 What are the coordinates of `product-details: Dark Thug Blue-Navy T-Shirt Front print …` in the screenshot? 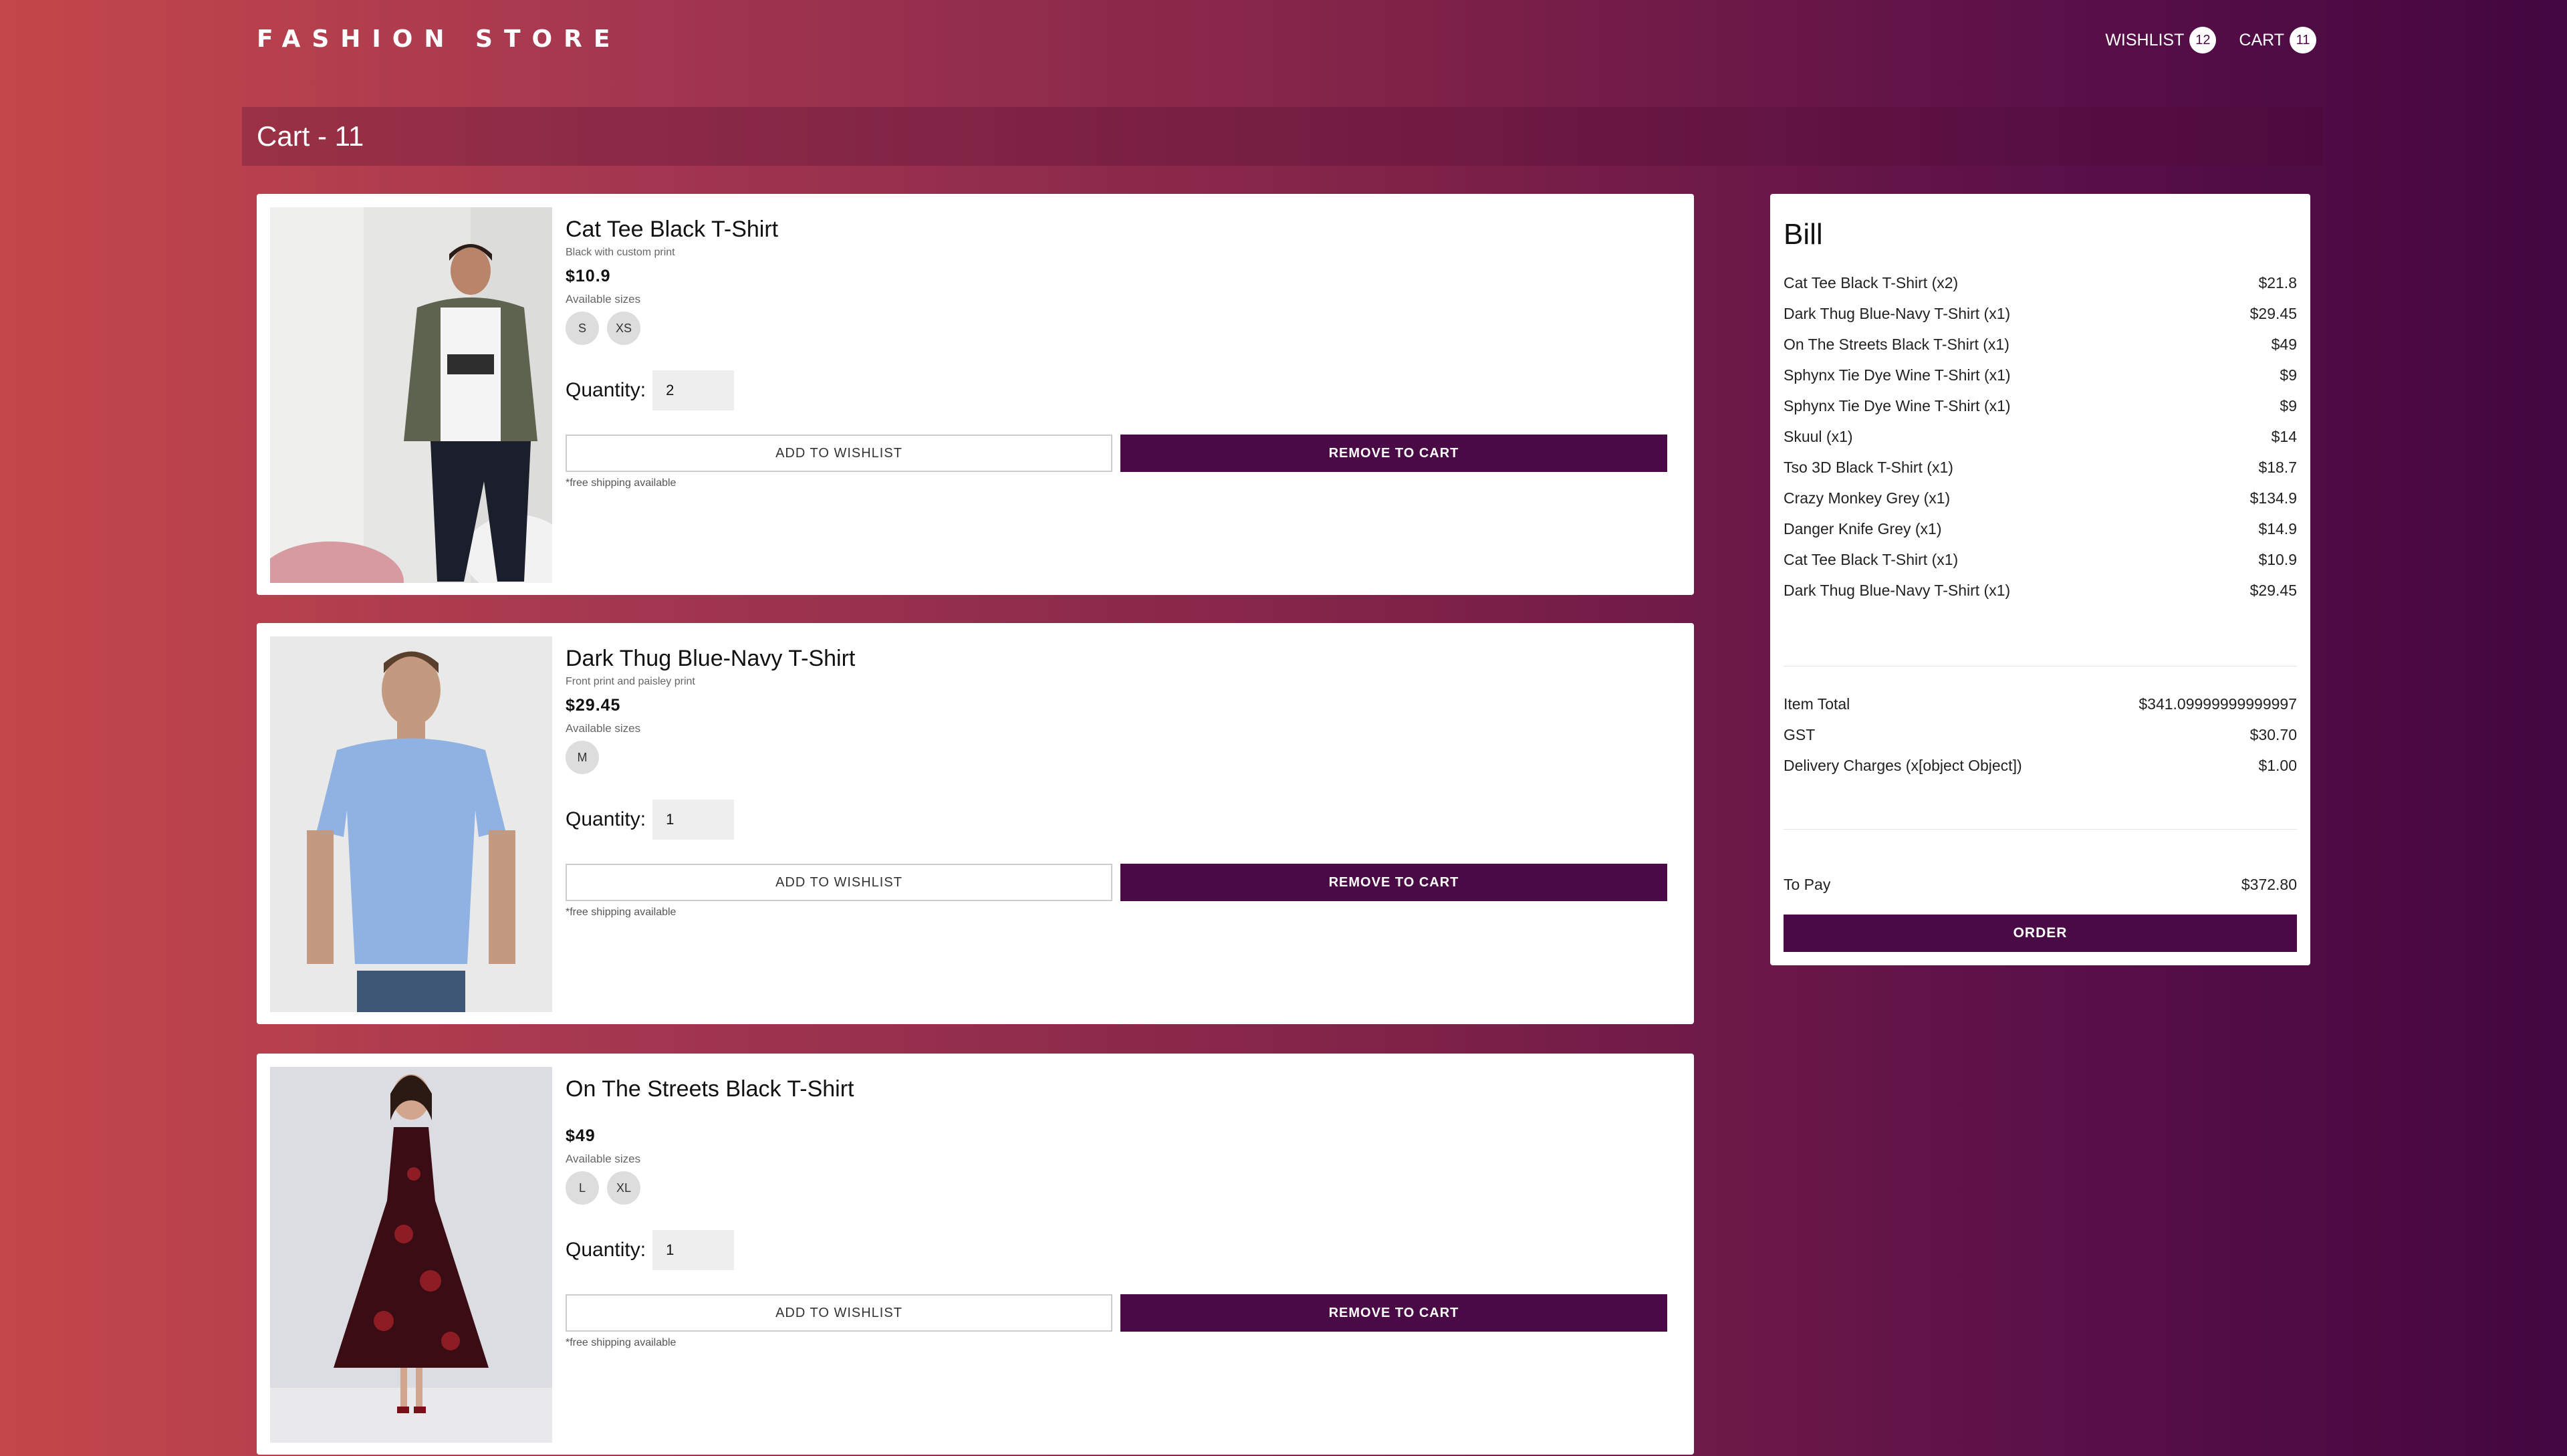 It's located at (1116, 782).